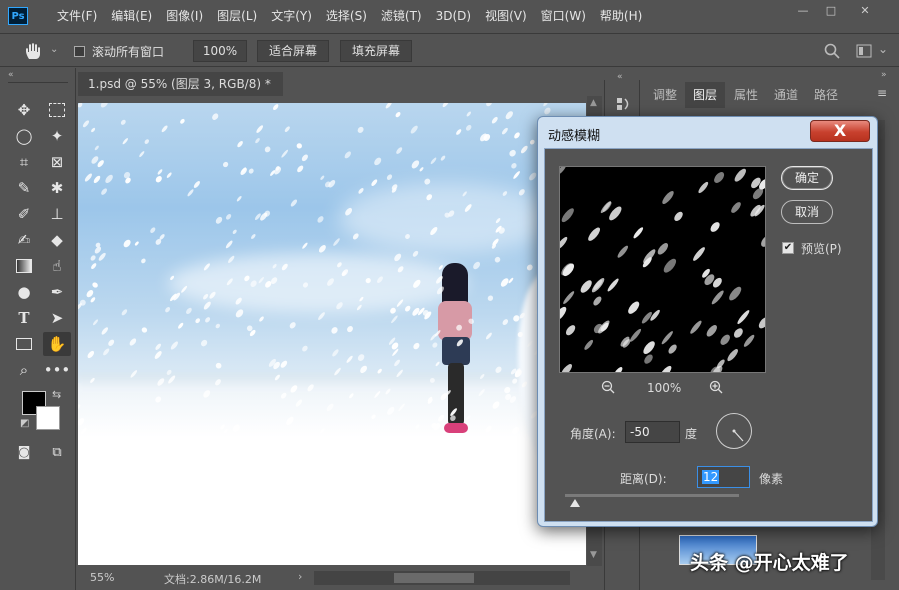 Image resolution: width=899 pixels, height=590 pixels. Describe the element at coordinates (213, 579) in the screenshot. I see `status-doc-info: 文档:2.86M/16.2M` at that location.